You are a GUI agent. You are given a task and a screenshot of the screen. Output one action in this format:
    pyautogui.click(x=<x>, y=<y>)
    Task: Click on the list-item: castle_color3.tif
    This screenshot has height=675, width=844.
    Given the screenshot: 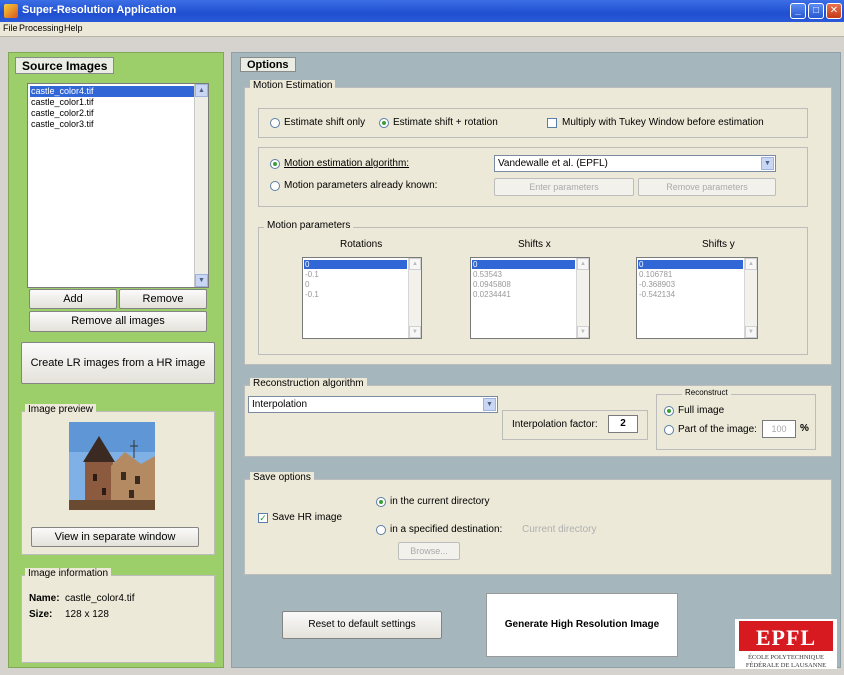 What is the action you would take?
    pyautogui.click(x=62, y=124)
    